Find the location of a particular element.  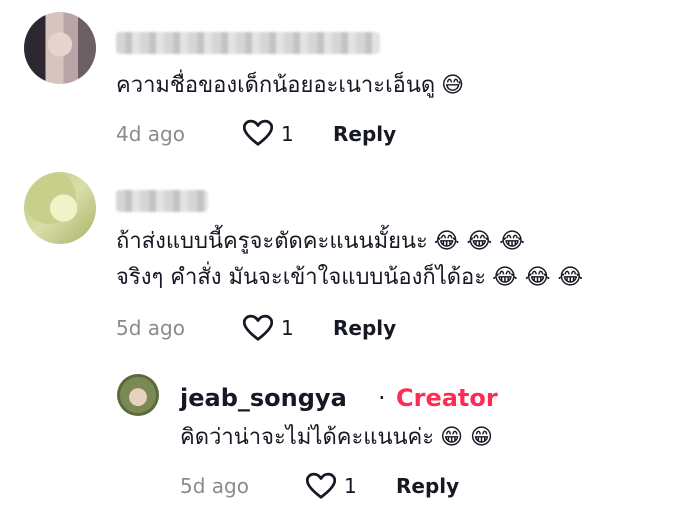

timestamp: 4d ago is located at coordinates (150, 134).